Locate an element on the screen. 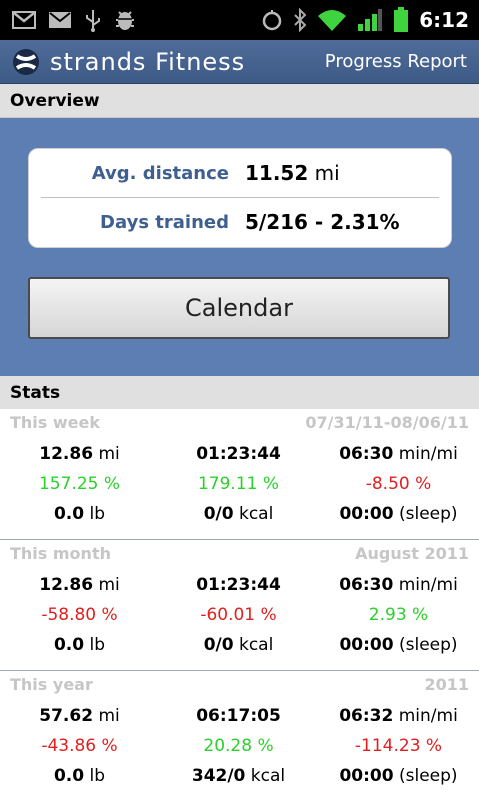 The width and height of the screenshot is (479, 802). pace-change: -8.50 % is located at coordinates (398, 484).